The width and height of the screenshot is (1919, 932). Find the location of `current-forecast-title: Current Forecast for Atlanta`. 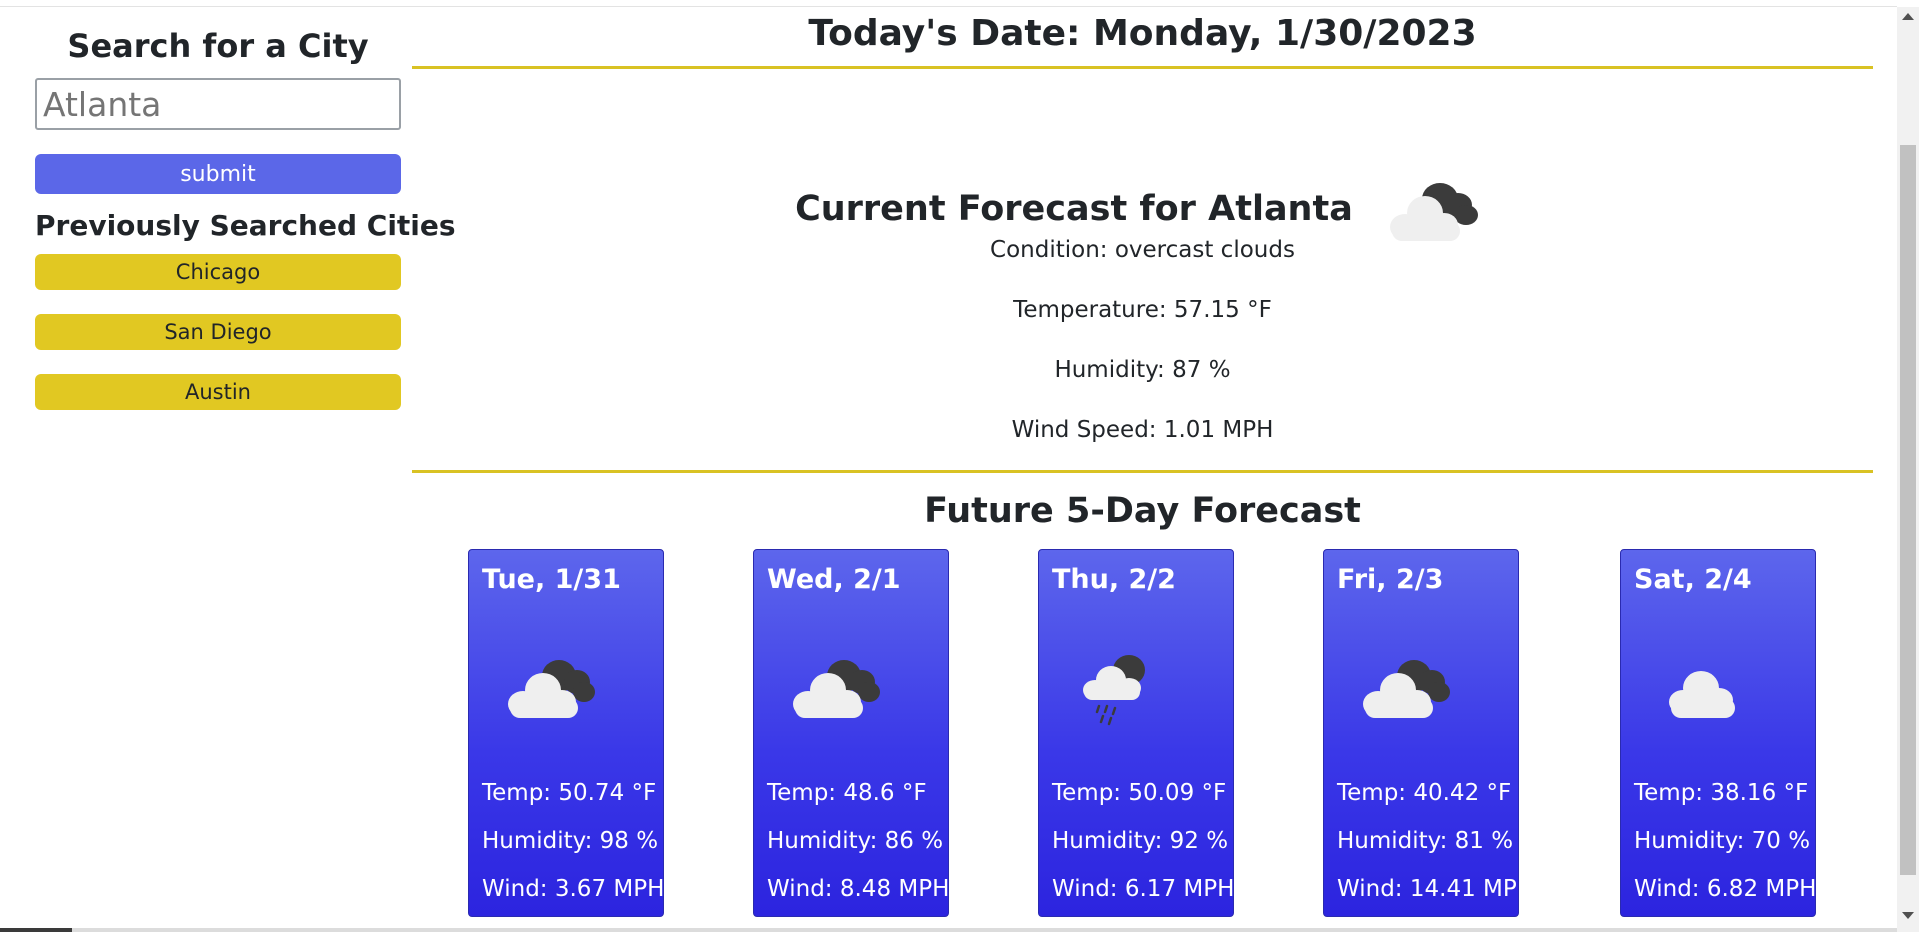

current-forecast-title: Current Forecast for Atlanta is located at coordinates (1074, 209).